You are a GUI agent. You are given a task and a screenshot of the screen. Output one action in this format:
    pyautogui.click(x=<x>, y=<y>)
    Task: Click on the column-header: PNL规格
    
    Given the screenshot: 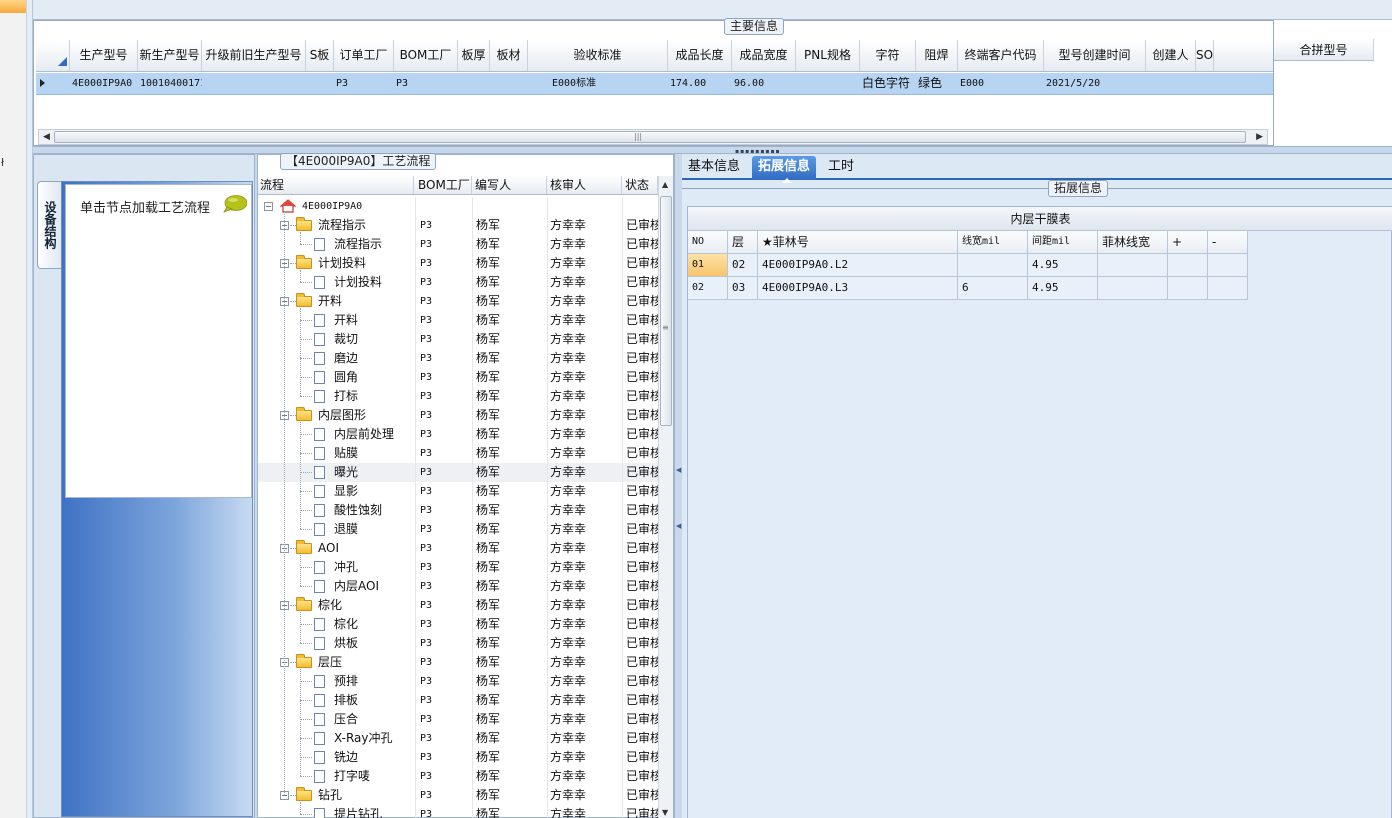 What is the action you would take?
    pyautogui.click(x=828, y=55)
    